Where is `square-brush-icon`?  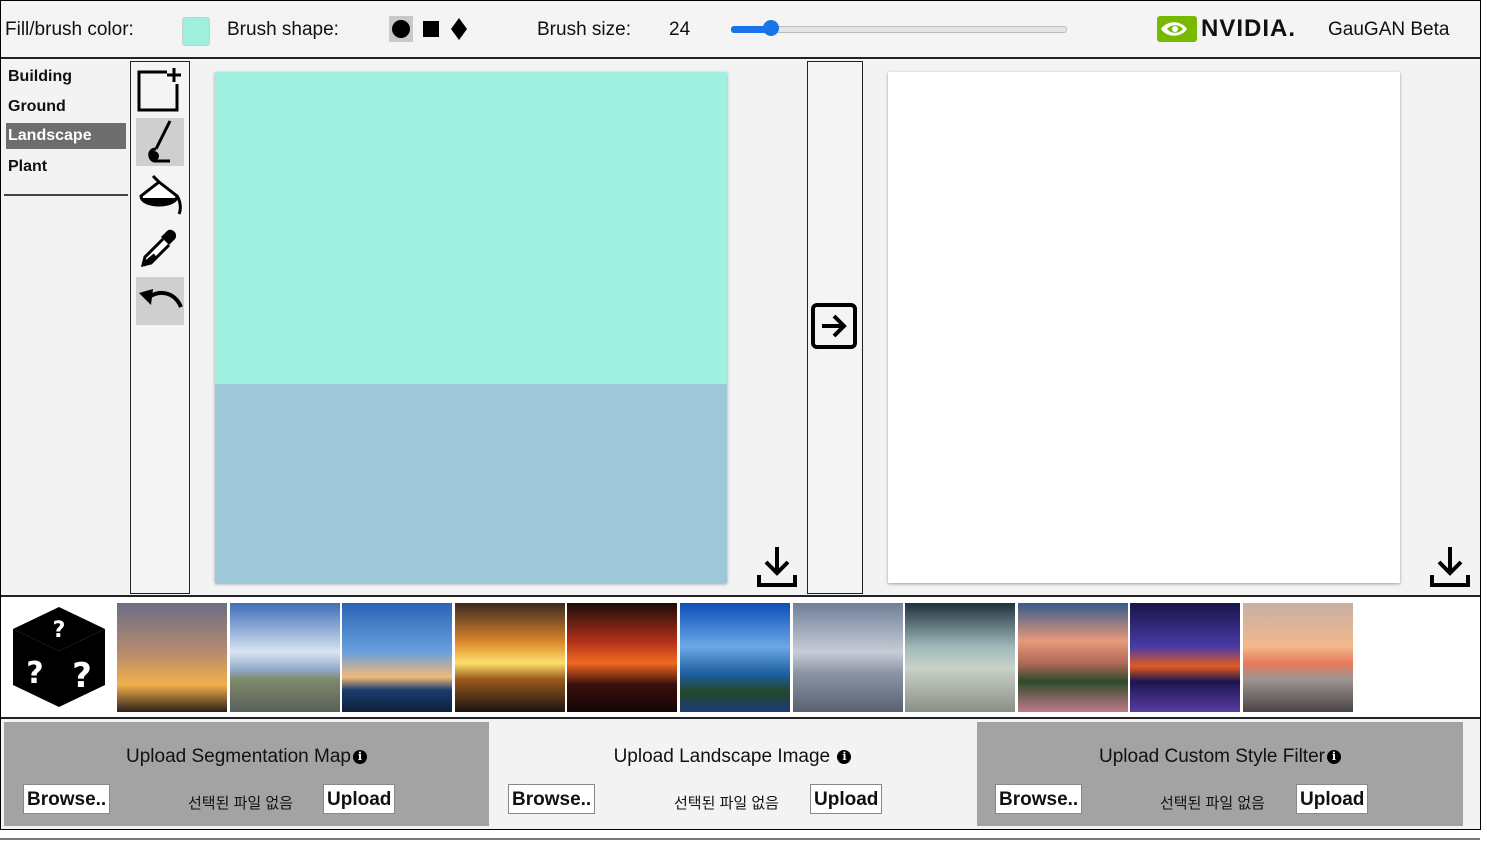 square-brush-icon is located at coordinates (431, 29).